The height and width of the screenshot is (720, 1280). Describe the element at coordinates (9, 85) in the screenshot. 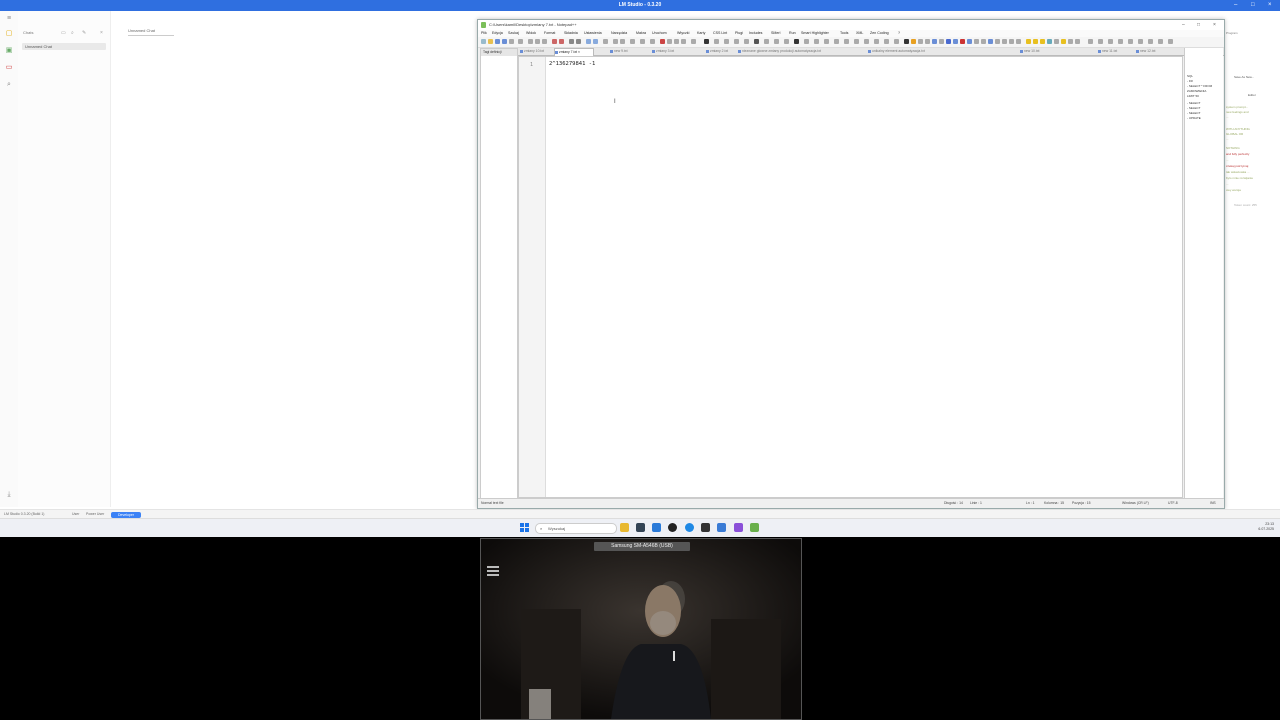

I see `search-icon: ⌕` at that location.